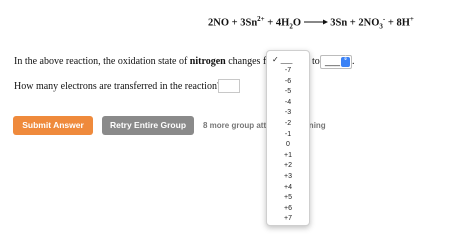 The width and height of the screenshot is (474, 242). I want to click on dropdown-option: -4, so click(288, 102).